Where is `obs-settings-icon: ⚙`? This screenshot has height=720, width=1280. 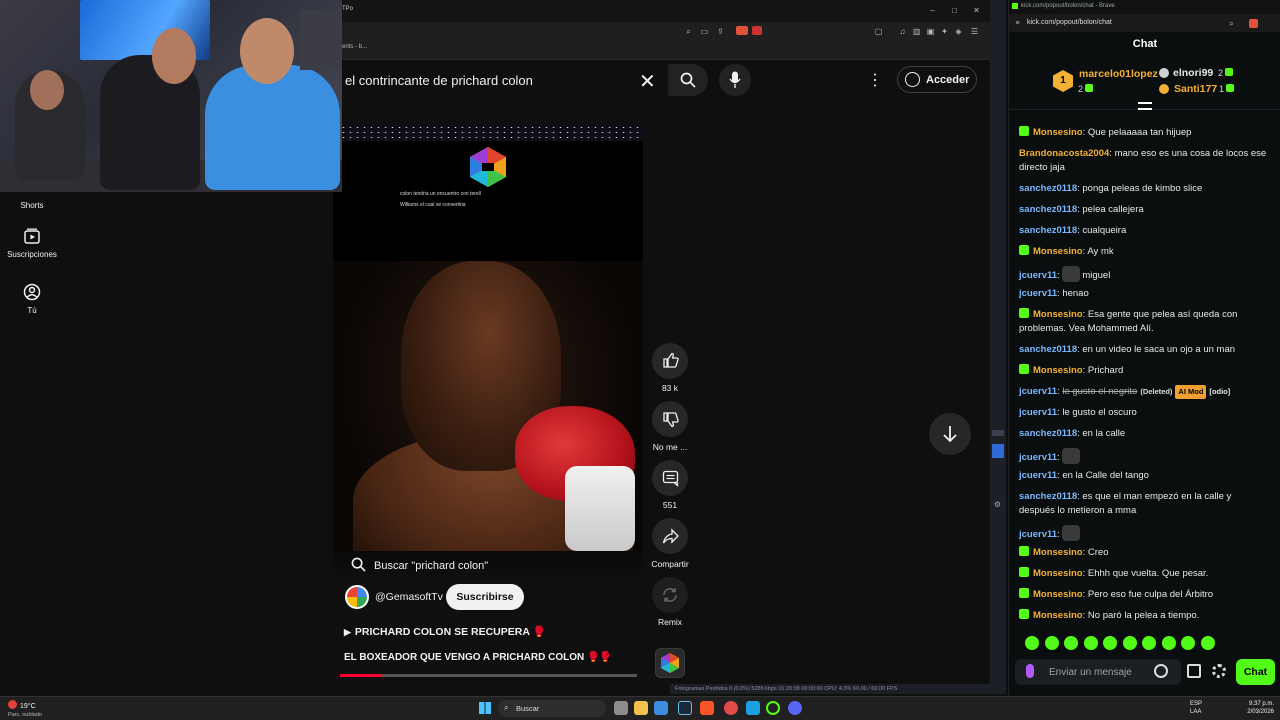
obs-settings-icon: ⚙ is located at coordinates (997, 504).